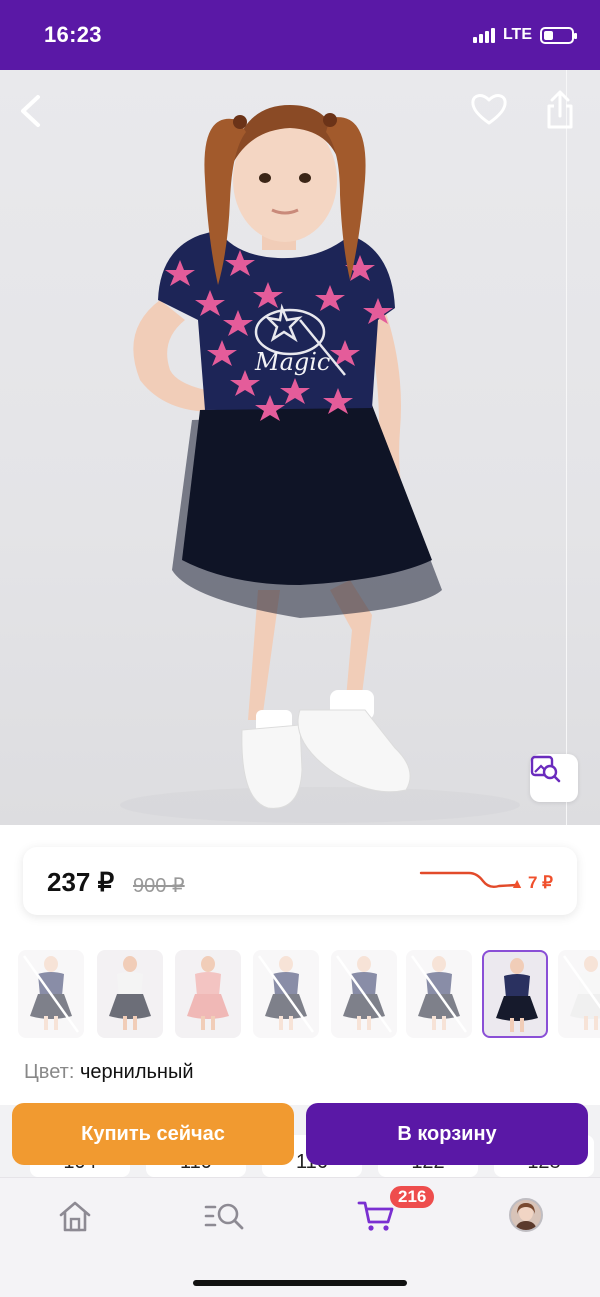 The width and height of the screenshot is (600, 1297). I want to click on tab-home, so click(75, 1216).